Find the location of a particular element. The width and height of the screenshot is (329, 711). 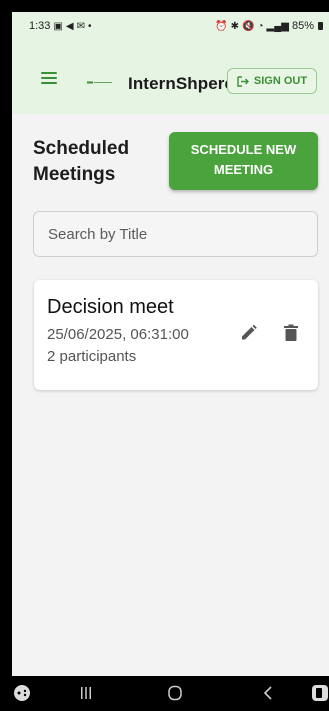

back-icon is located at coordinates (267, 693).